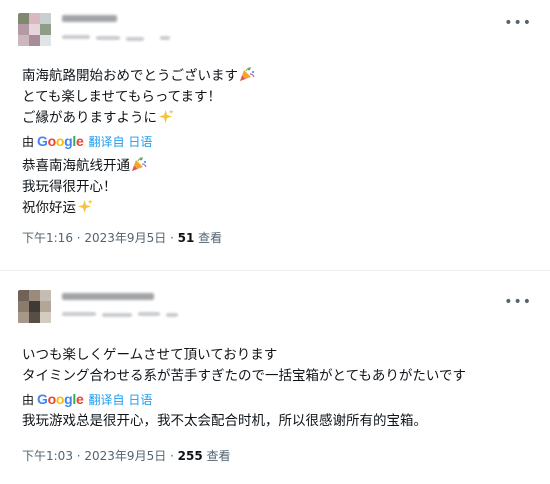 The image size is (550, 484). Describe the element at coordinates (69, 187) in the screenshot. I see `translated-text-line: 我玩得很开心！` at that location.